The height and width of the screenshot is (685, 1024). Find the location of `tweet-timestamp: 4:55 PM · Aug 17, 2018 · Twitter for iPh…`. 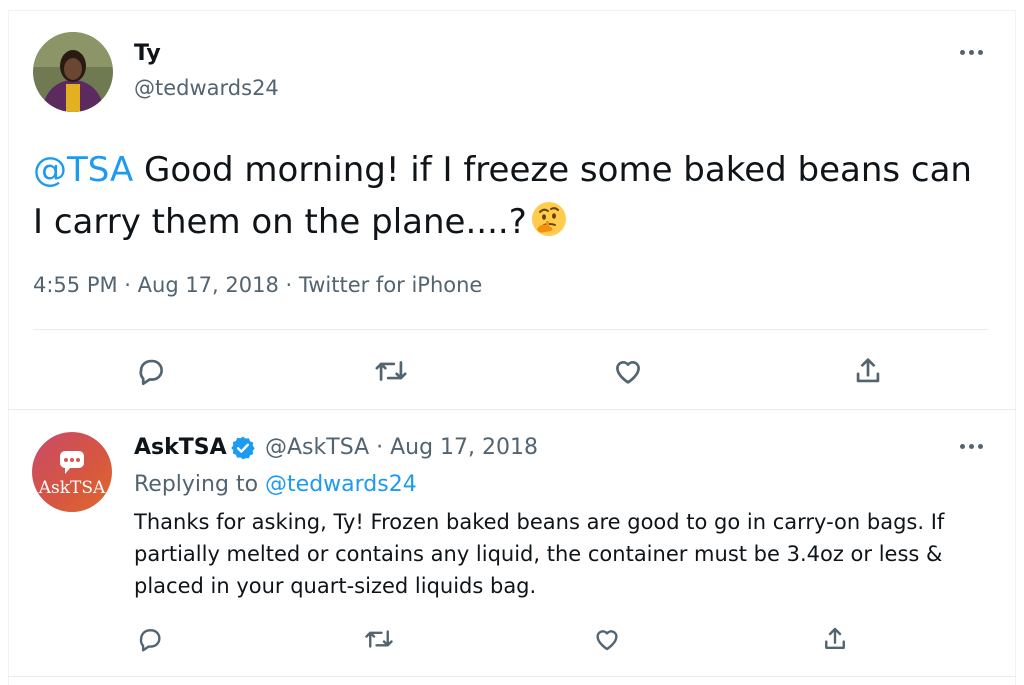

tweet-timestamp: 4:55 PM · Aug 17, 2018 · Twitter for iPh… is located at coordinates (257, 285).